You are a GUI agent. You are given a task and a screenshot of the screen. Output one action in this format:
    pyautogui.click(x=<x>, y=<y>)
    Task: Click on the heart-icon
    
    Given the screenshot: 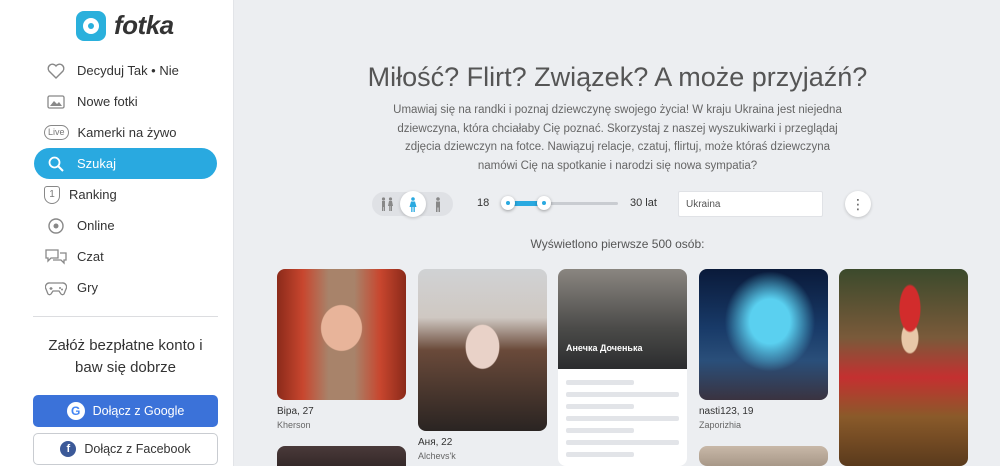 What is the action you would take?
    pyautogui.click(x=56, y=71)
    